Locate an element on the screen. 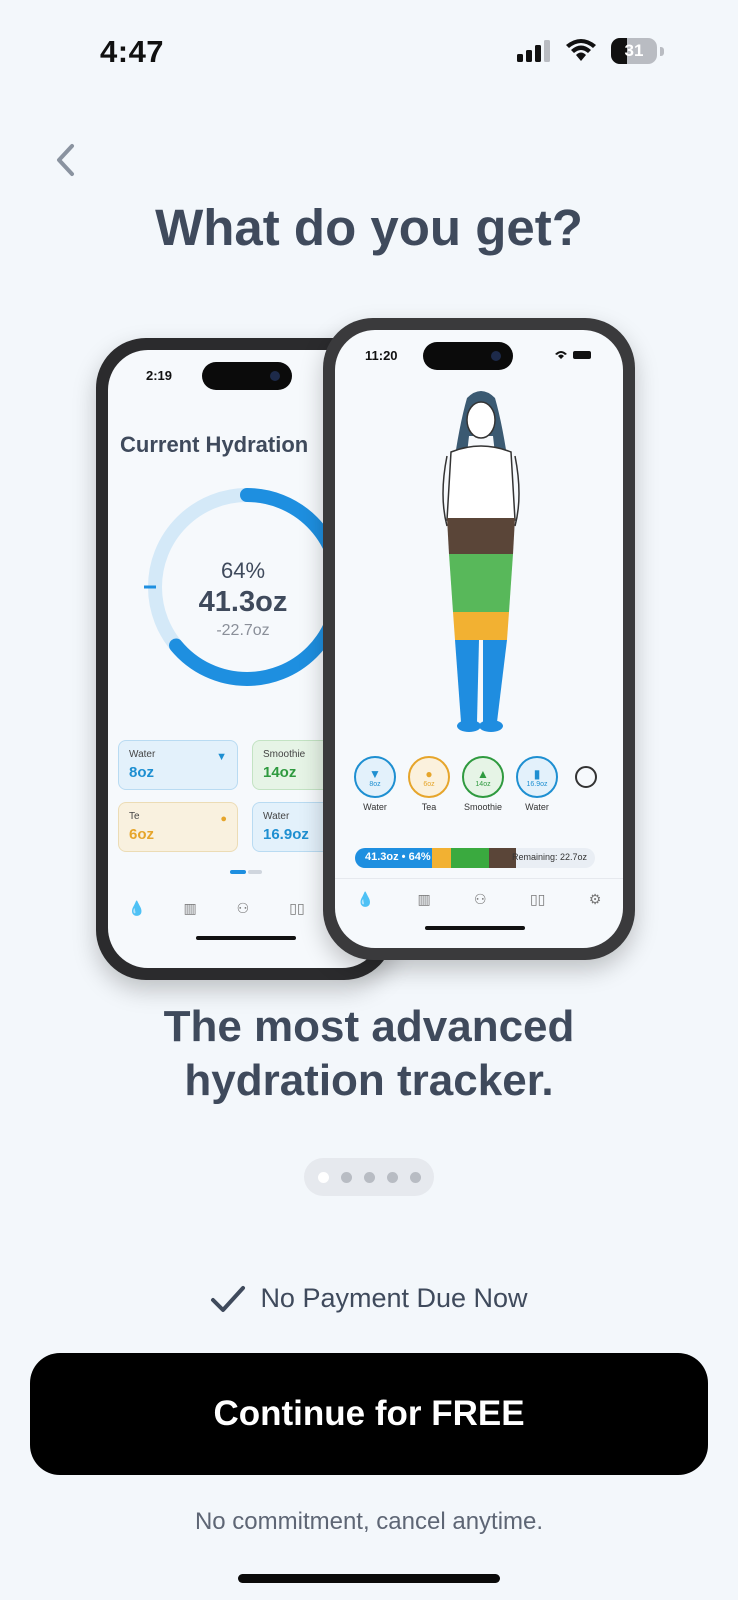 The width and height of the screenshot is (738, 1600). chevron-left-icon is located at coordinates (65, 160).